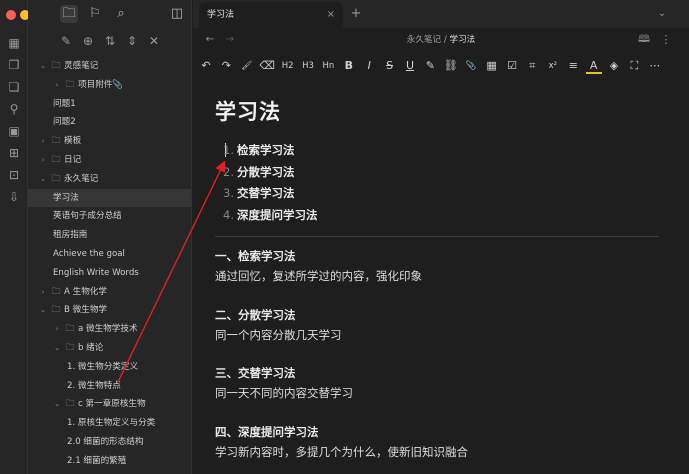  I want to click on bookmark-icon: ⚐, so click(95, 14).